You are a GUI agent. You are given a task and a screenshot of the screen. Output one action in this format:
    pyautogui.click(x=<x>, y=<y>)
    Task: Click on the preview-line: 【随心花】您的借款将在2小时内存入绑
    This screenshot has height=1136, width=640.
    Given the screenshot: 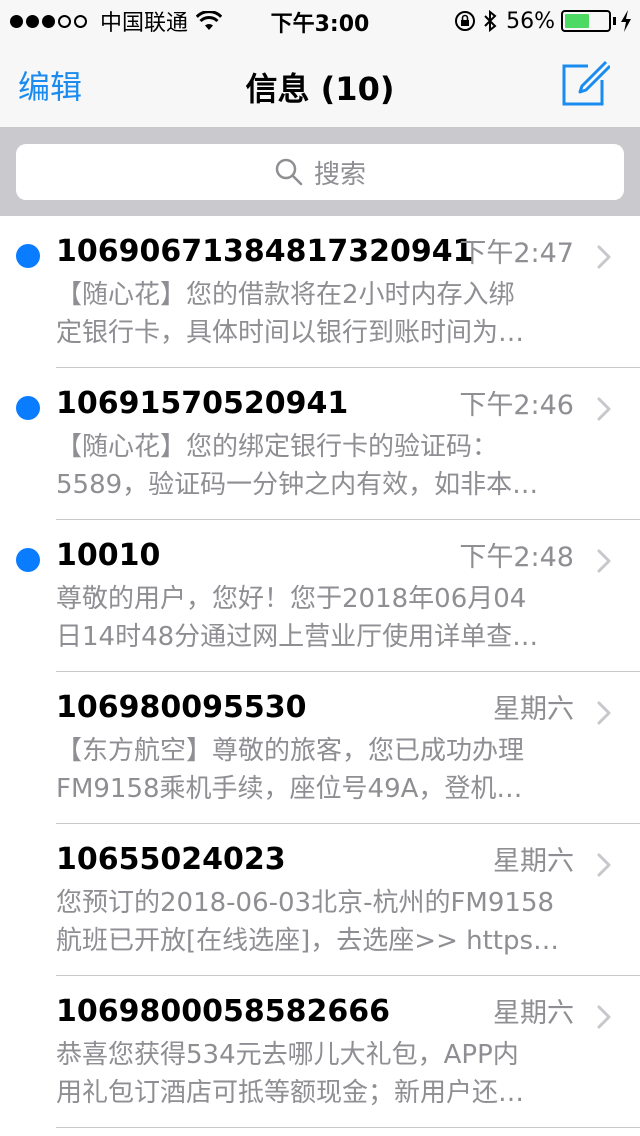 What is the action you would take?
    pyautogui.click(x=285, y=295)
    